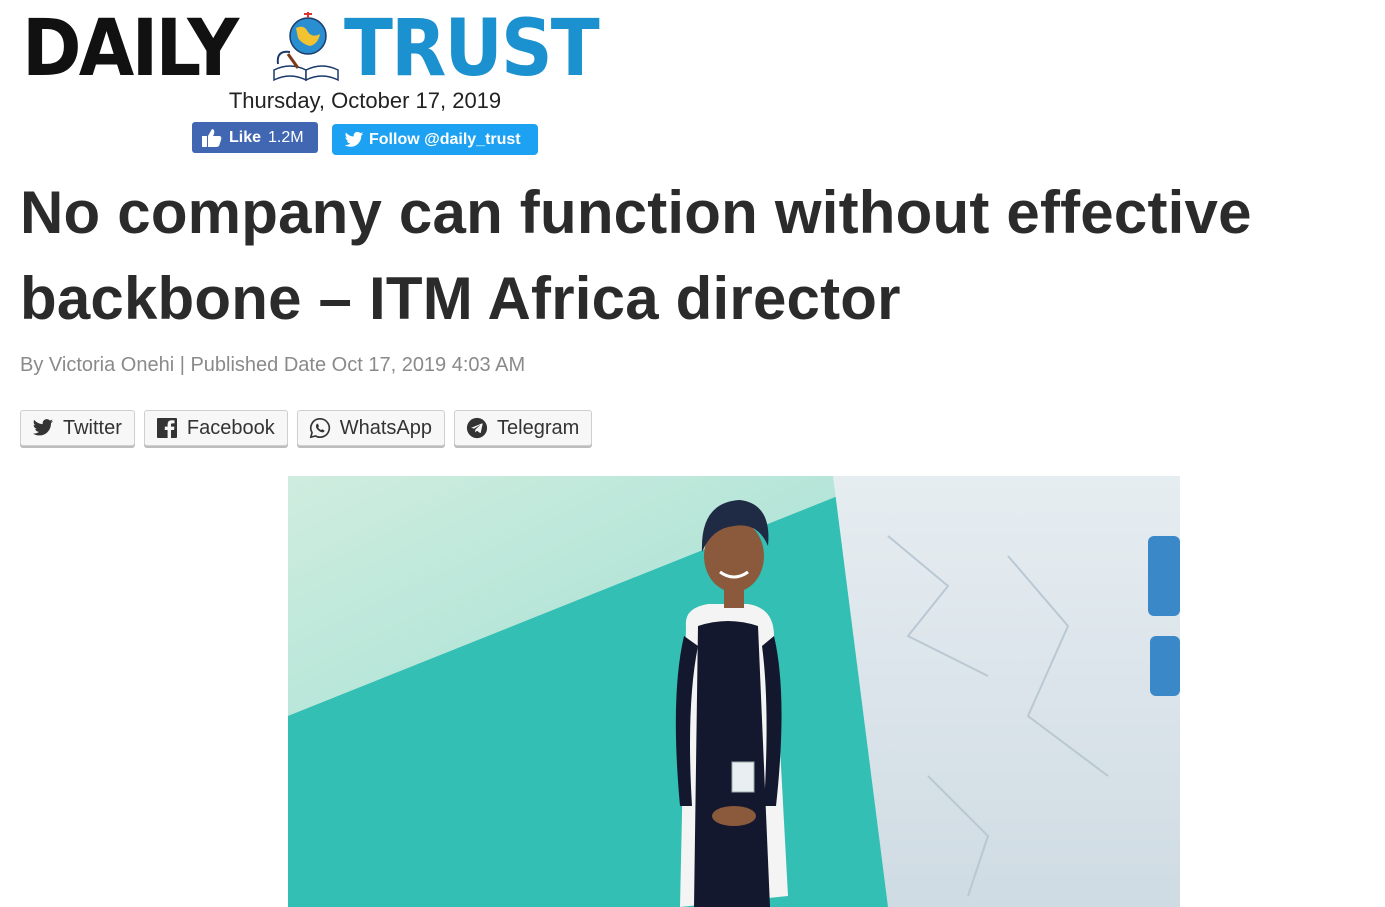 This screenshot has width=1385, height=907. I want to click on site-logo: DAILY TRUST, so click(322, 48).